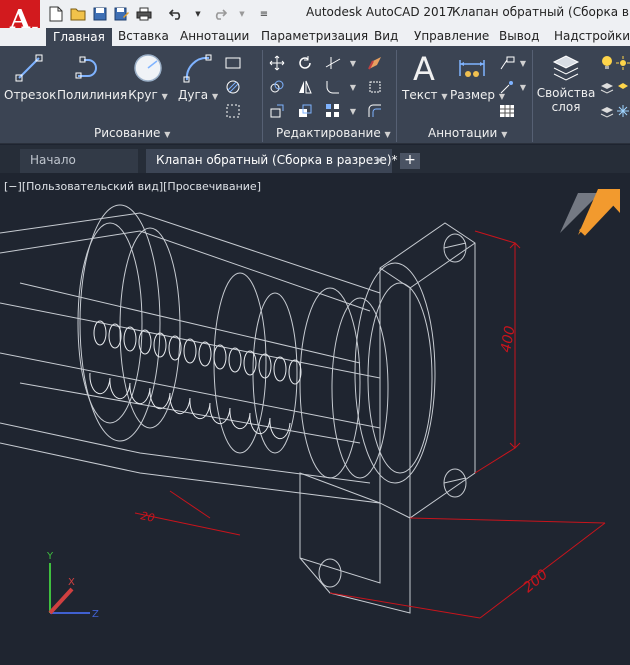 The width and height of the screenshot is (630, 665). I want to click on text-icon: A, so click(424, 68).